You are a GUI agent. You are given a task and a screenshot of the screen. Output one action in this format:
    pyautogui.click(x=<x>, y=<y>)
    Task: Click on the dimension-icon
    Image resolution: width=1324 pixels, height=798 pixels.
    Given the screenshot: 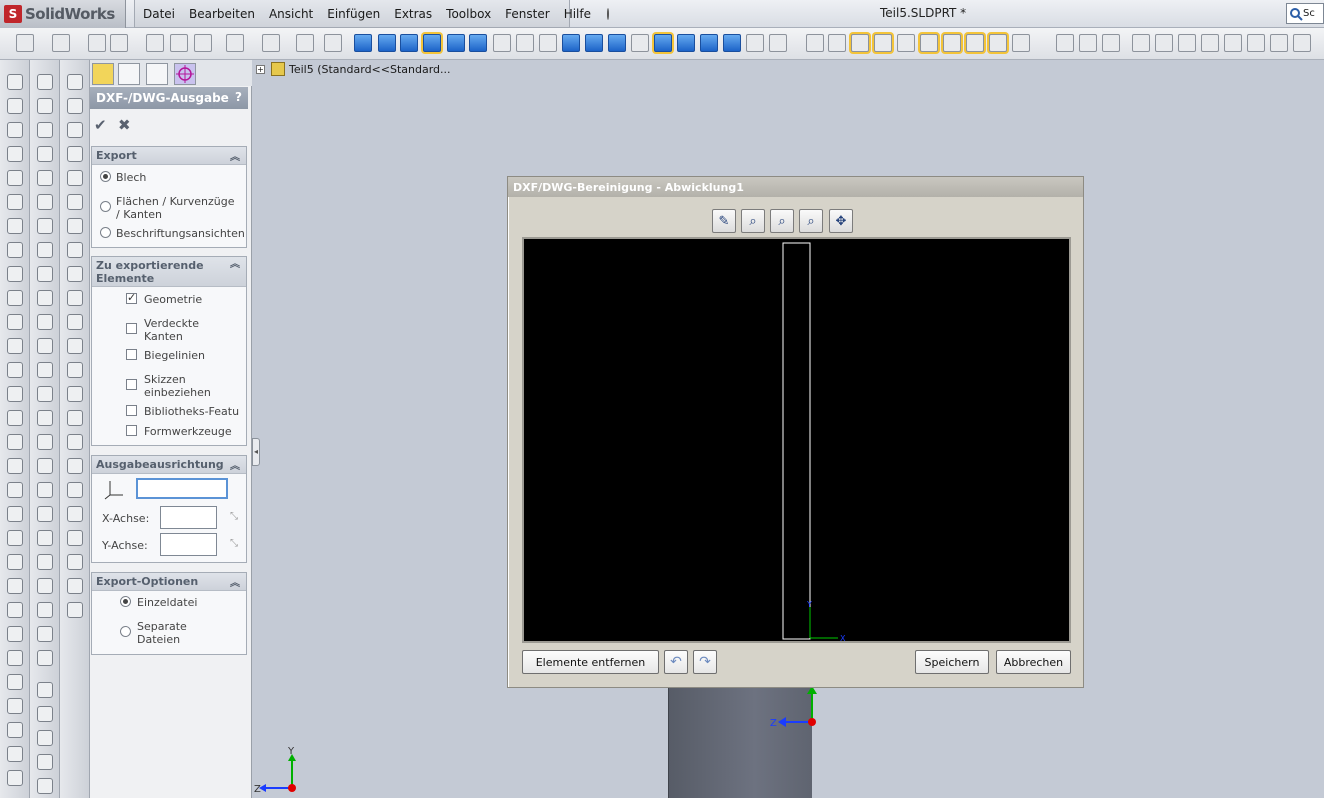 What is the action you would take?
    pyautogui.click(x=45, y=106)
    